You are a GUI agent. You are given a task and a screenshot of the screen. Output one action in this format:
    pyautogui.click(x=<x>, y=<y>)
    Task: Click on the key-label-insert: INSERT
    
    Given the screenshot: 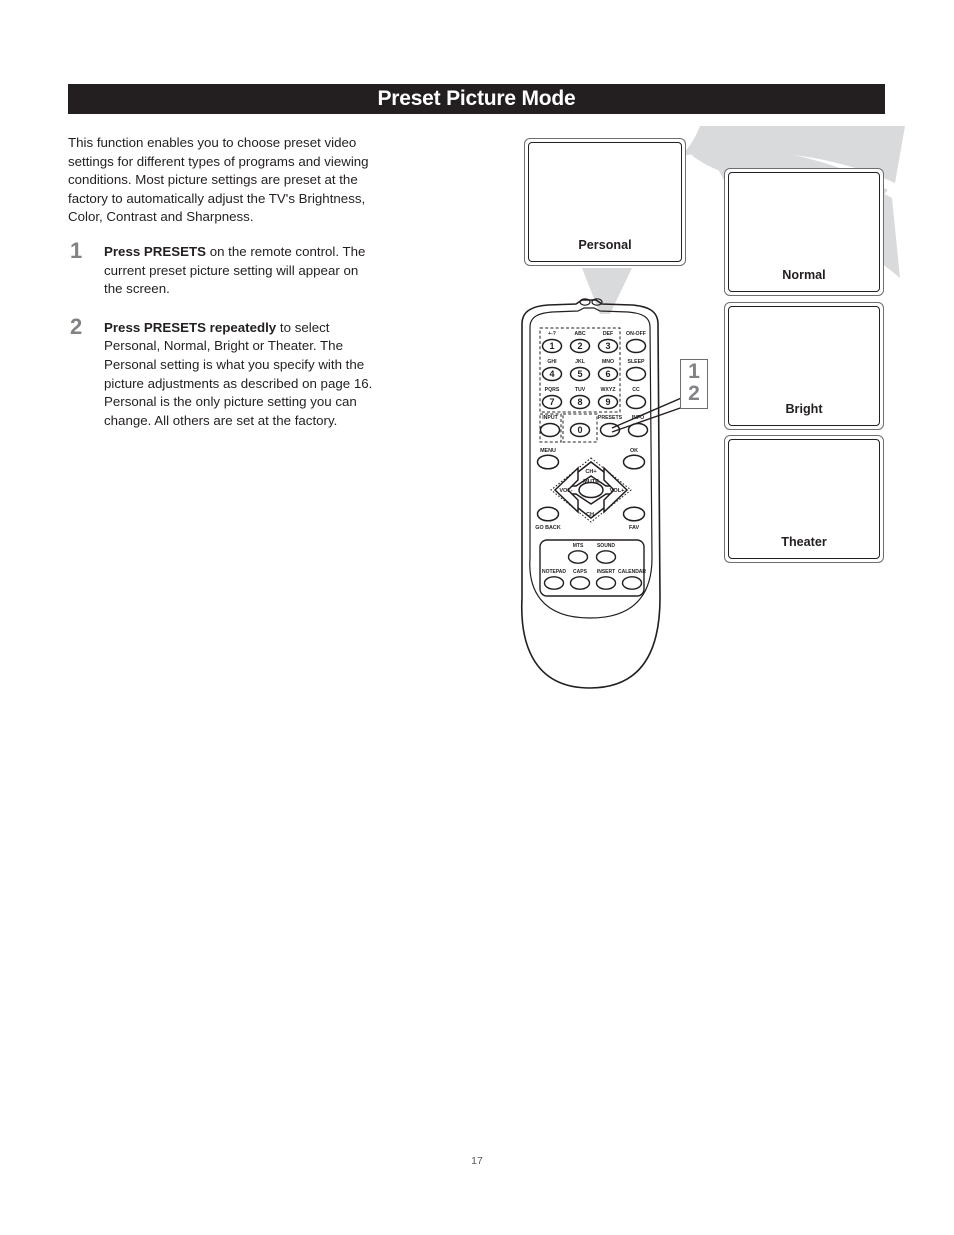 What is the action you would take?
    pyautogui.click(x=606, y=572)
    